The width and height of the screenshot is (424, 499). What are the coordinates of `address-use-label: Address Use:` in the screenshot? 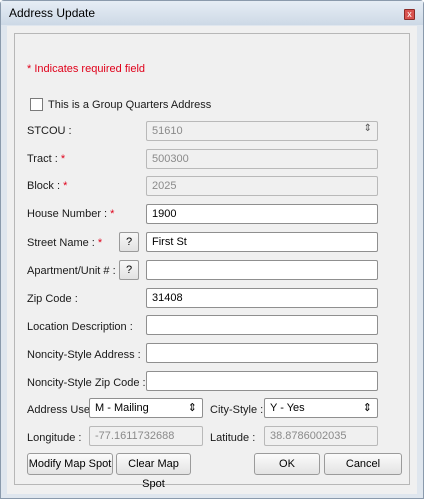 It's located at (60, 410).